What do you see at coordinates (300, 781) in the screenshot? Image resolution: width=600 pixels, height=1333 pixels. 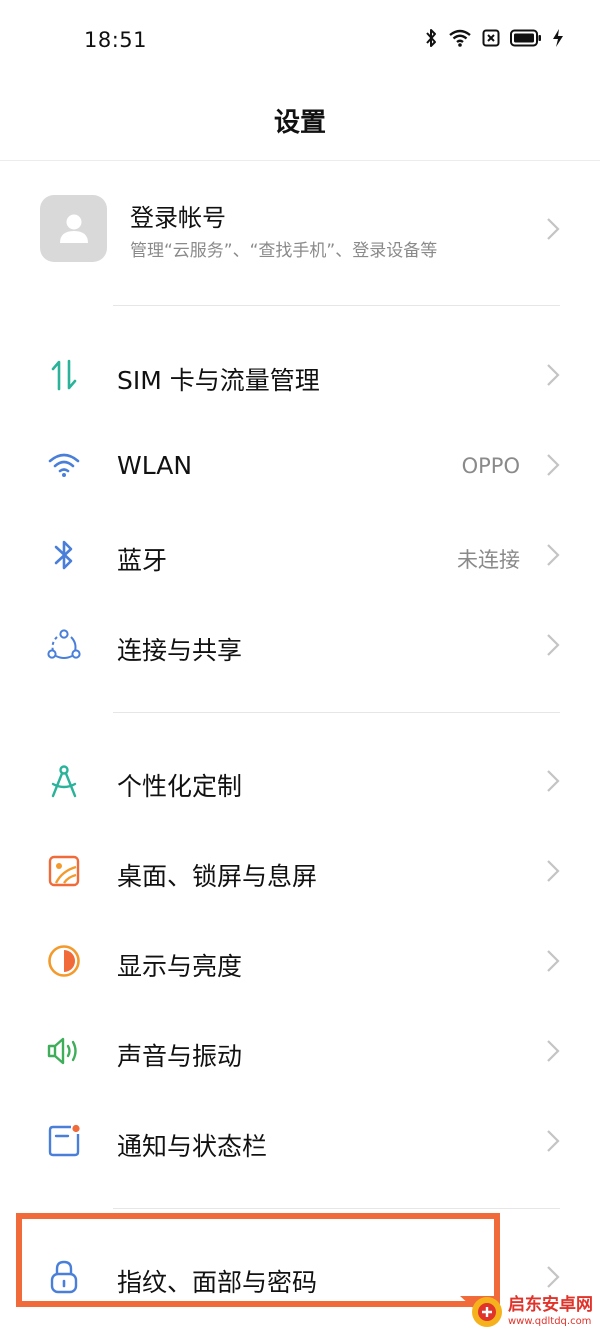 I see `settings-item-personalize: 个性化定制` at bounding box center [300, 781].